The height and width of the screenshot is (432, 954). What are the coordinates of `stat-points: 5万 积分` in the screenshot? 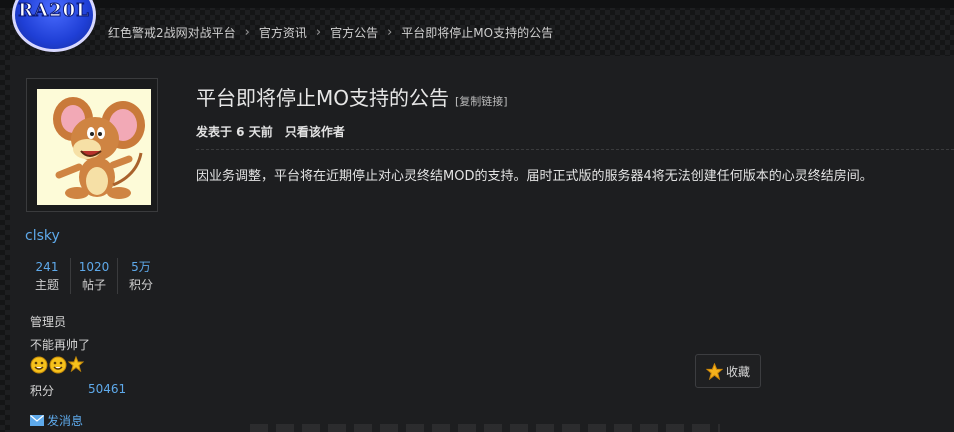 It's located at (140, 276).